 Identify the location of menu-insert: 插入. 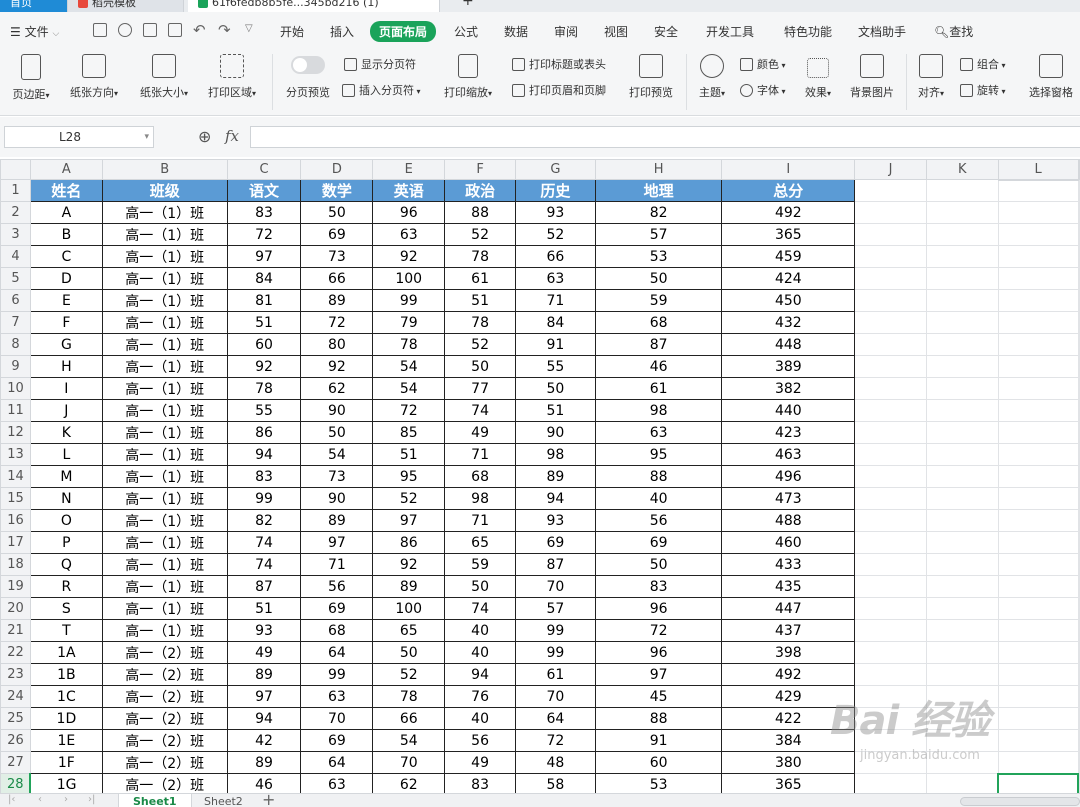
(342, 31).